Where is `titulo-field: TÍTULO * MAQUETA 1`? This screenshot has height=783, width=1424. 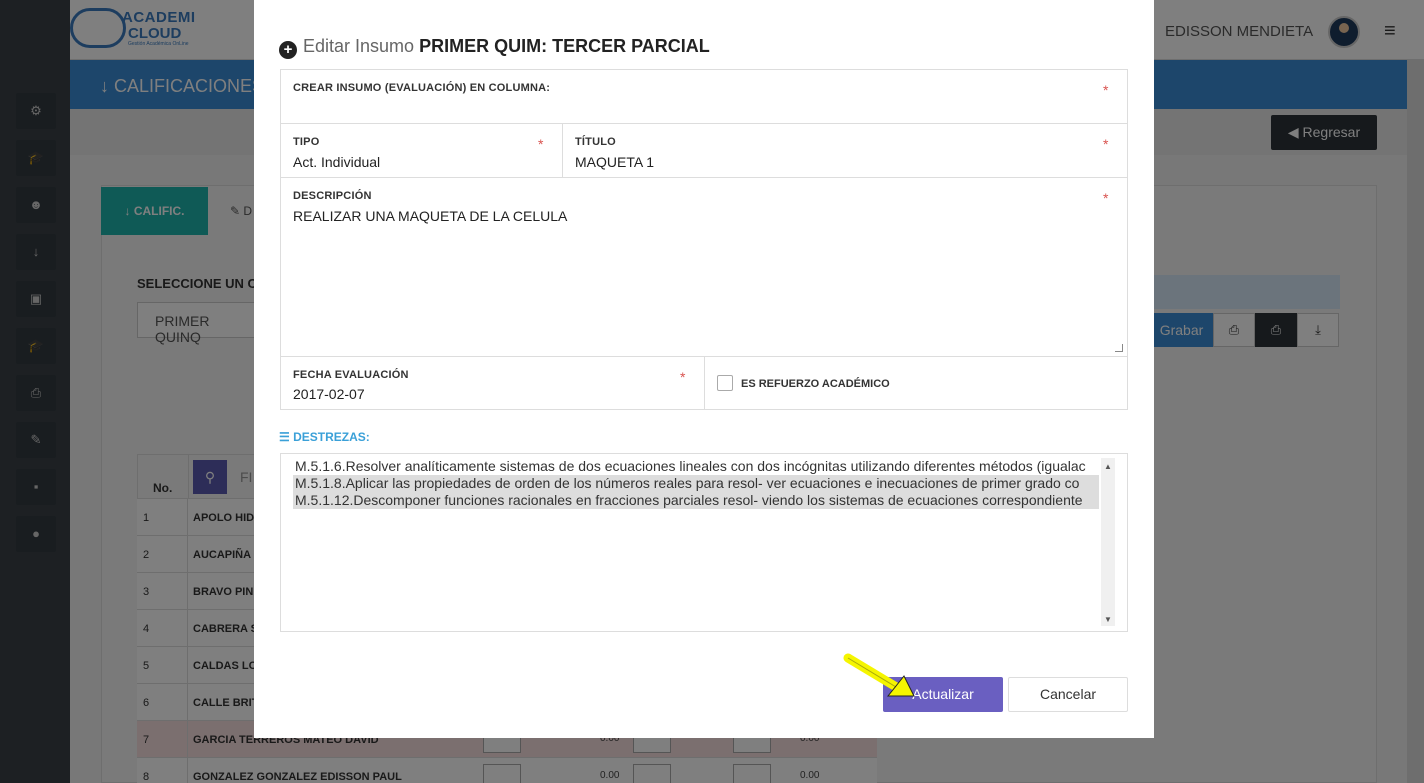 titulo-field: TÍTULO * MAQUETA 1 is located at coordinates (845, 150).